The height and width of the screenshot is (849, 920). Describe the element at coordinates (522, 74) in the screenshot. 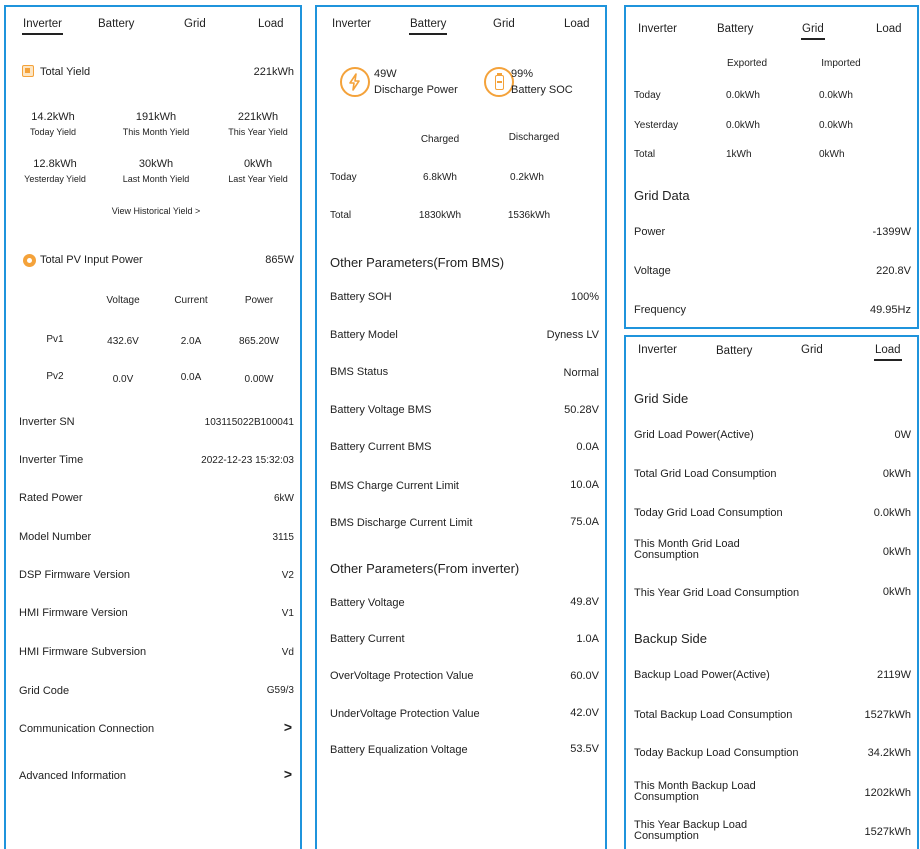

I see `battery-soc-value: 99%` at that location.